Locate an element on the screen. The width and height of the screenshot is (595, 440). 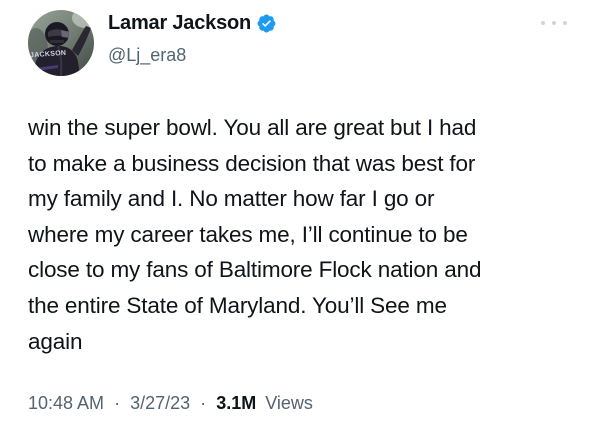
display-name: Lamar Jackson is located at coordinates (179, 23).